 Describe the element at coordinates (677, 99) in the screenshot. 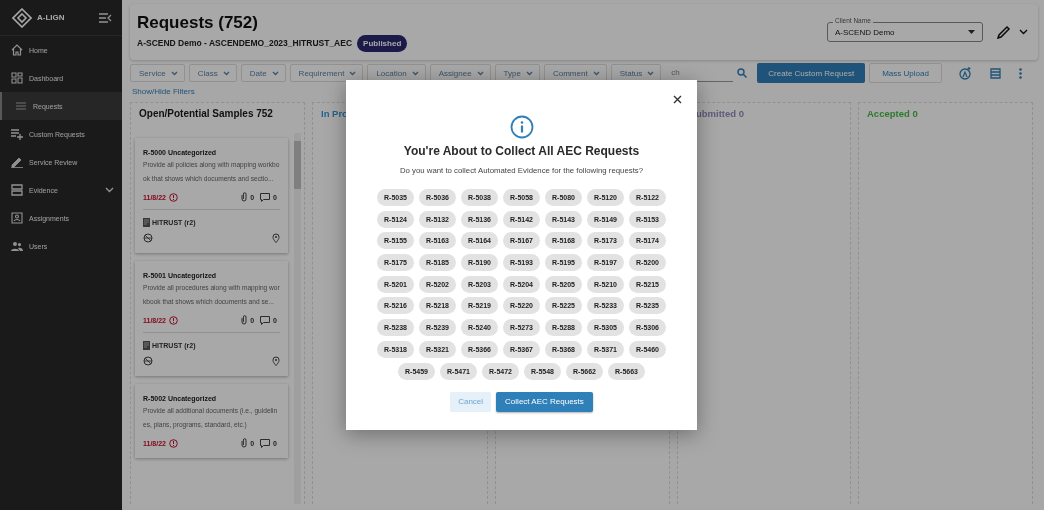

I see `close-icon` at that location.